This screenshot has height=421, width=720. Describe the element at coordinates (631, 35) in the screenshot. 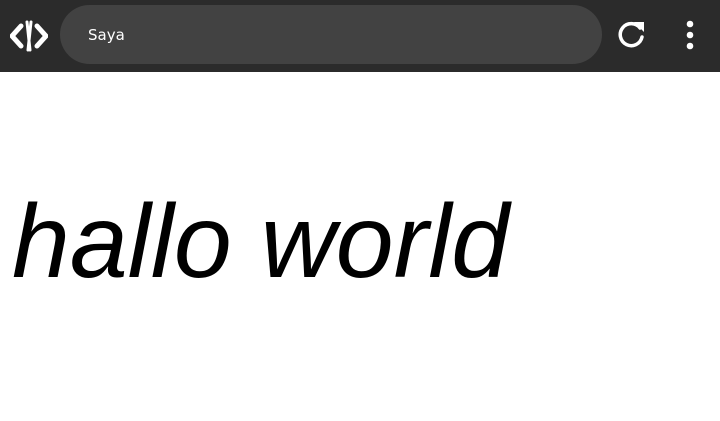

I see `reload-icon` at that location.